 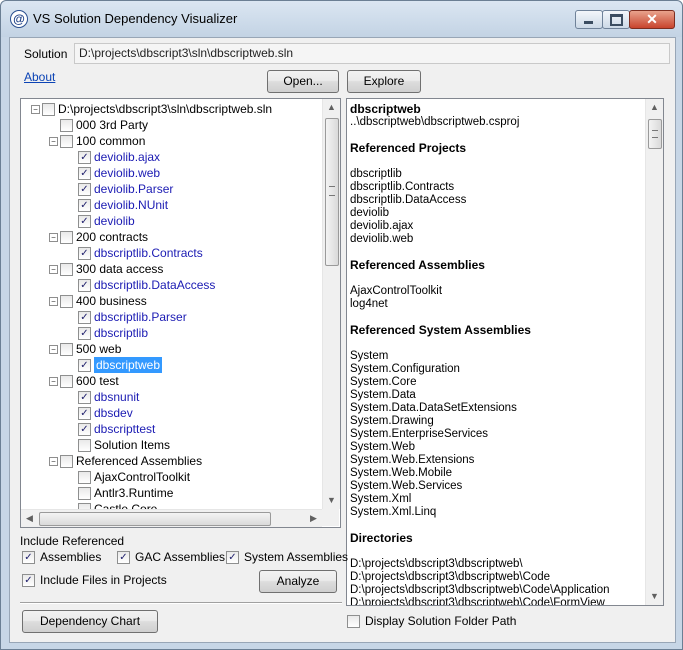 What do you see at coordinates (331, 500) in the screenshot?
I see `scroll-down-icon: ▼` at bounding box center [331, 500].